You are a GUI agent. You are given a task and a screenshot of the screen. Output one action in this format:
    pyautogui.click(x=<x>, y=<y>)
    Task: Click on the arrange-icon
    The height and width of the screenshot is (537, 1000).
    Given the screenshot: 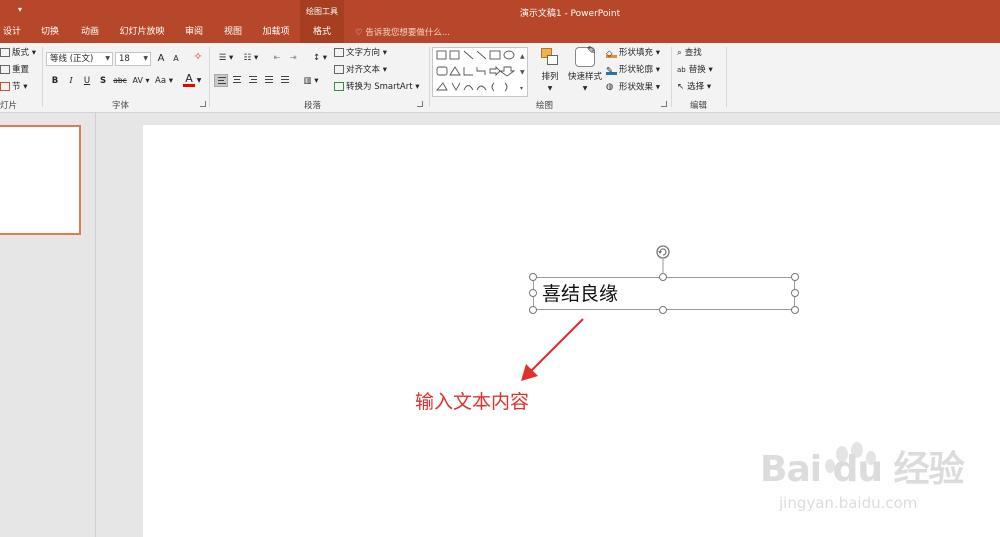 What is the action you would take?
    pyautogui.click(x=550, y=57)
    